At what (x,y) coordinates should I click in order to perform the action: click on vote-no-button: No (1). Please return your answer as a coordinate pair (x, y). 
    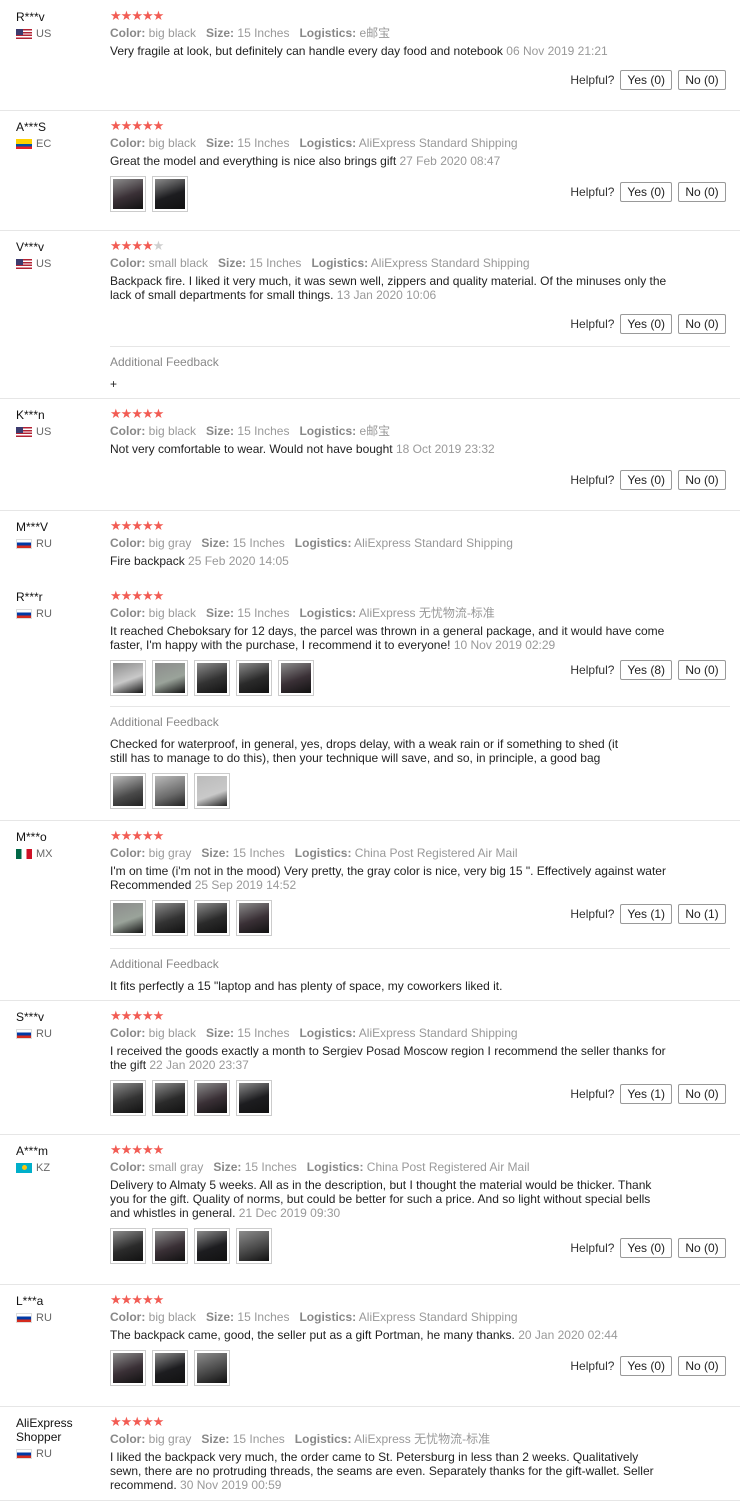
    Looking at the image, I should click on (702, 914).